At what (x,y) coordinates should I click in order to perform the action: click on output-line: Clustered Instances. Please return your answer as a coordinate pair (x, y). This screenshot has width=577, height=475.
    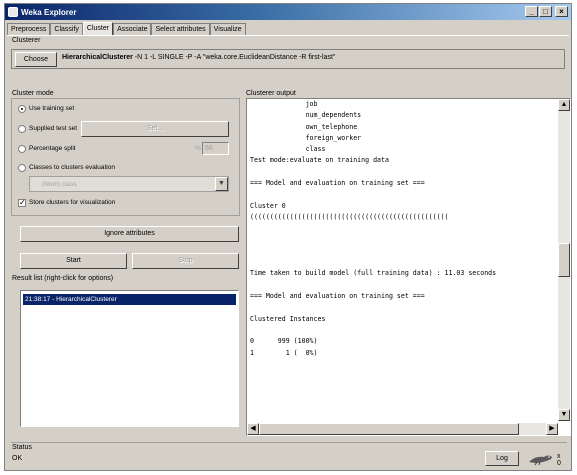
    Looking at the image, I should click on (288, 318).